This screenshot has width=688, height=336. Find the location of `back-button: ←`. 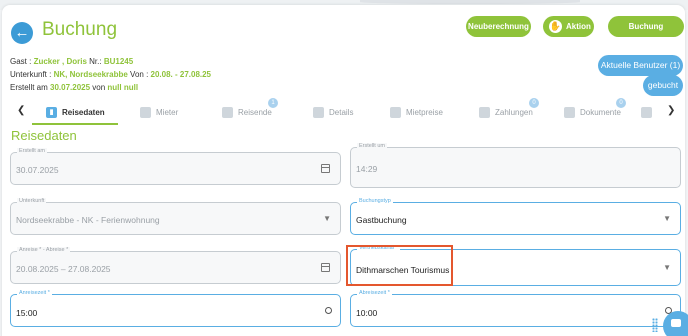

back-button: ← is located at coordinates (22, 33).